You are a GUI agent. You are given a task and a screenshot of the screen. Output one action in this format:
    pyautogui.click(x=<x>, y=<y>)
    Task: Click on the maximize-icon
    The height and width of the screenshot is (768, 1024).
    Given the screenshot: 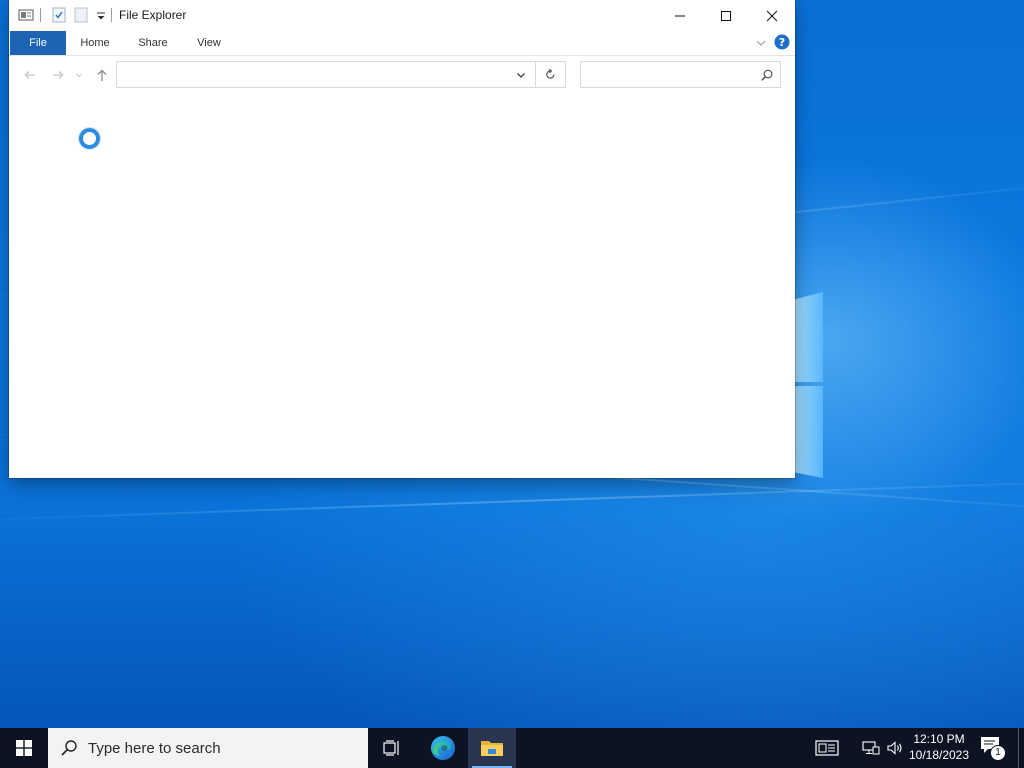 What is the action you would take?
    pyautogui.click(x=726, y=15)
    